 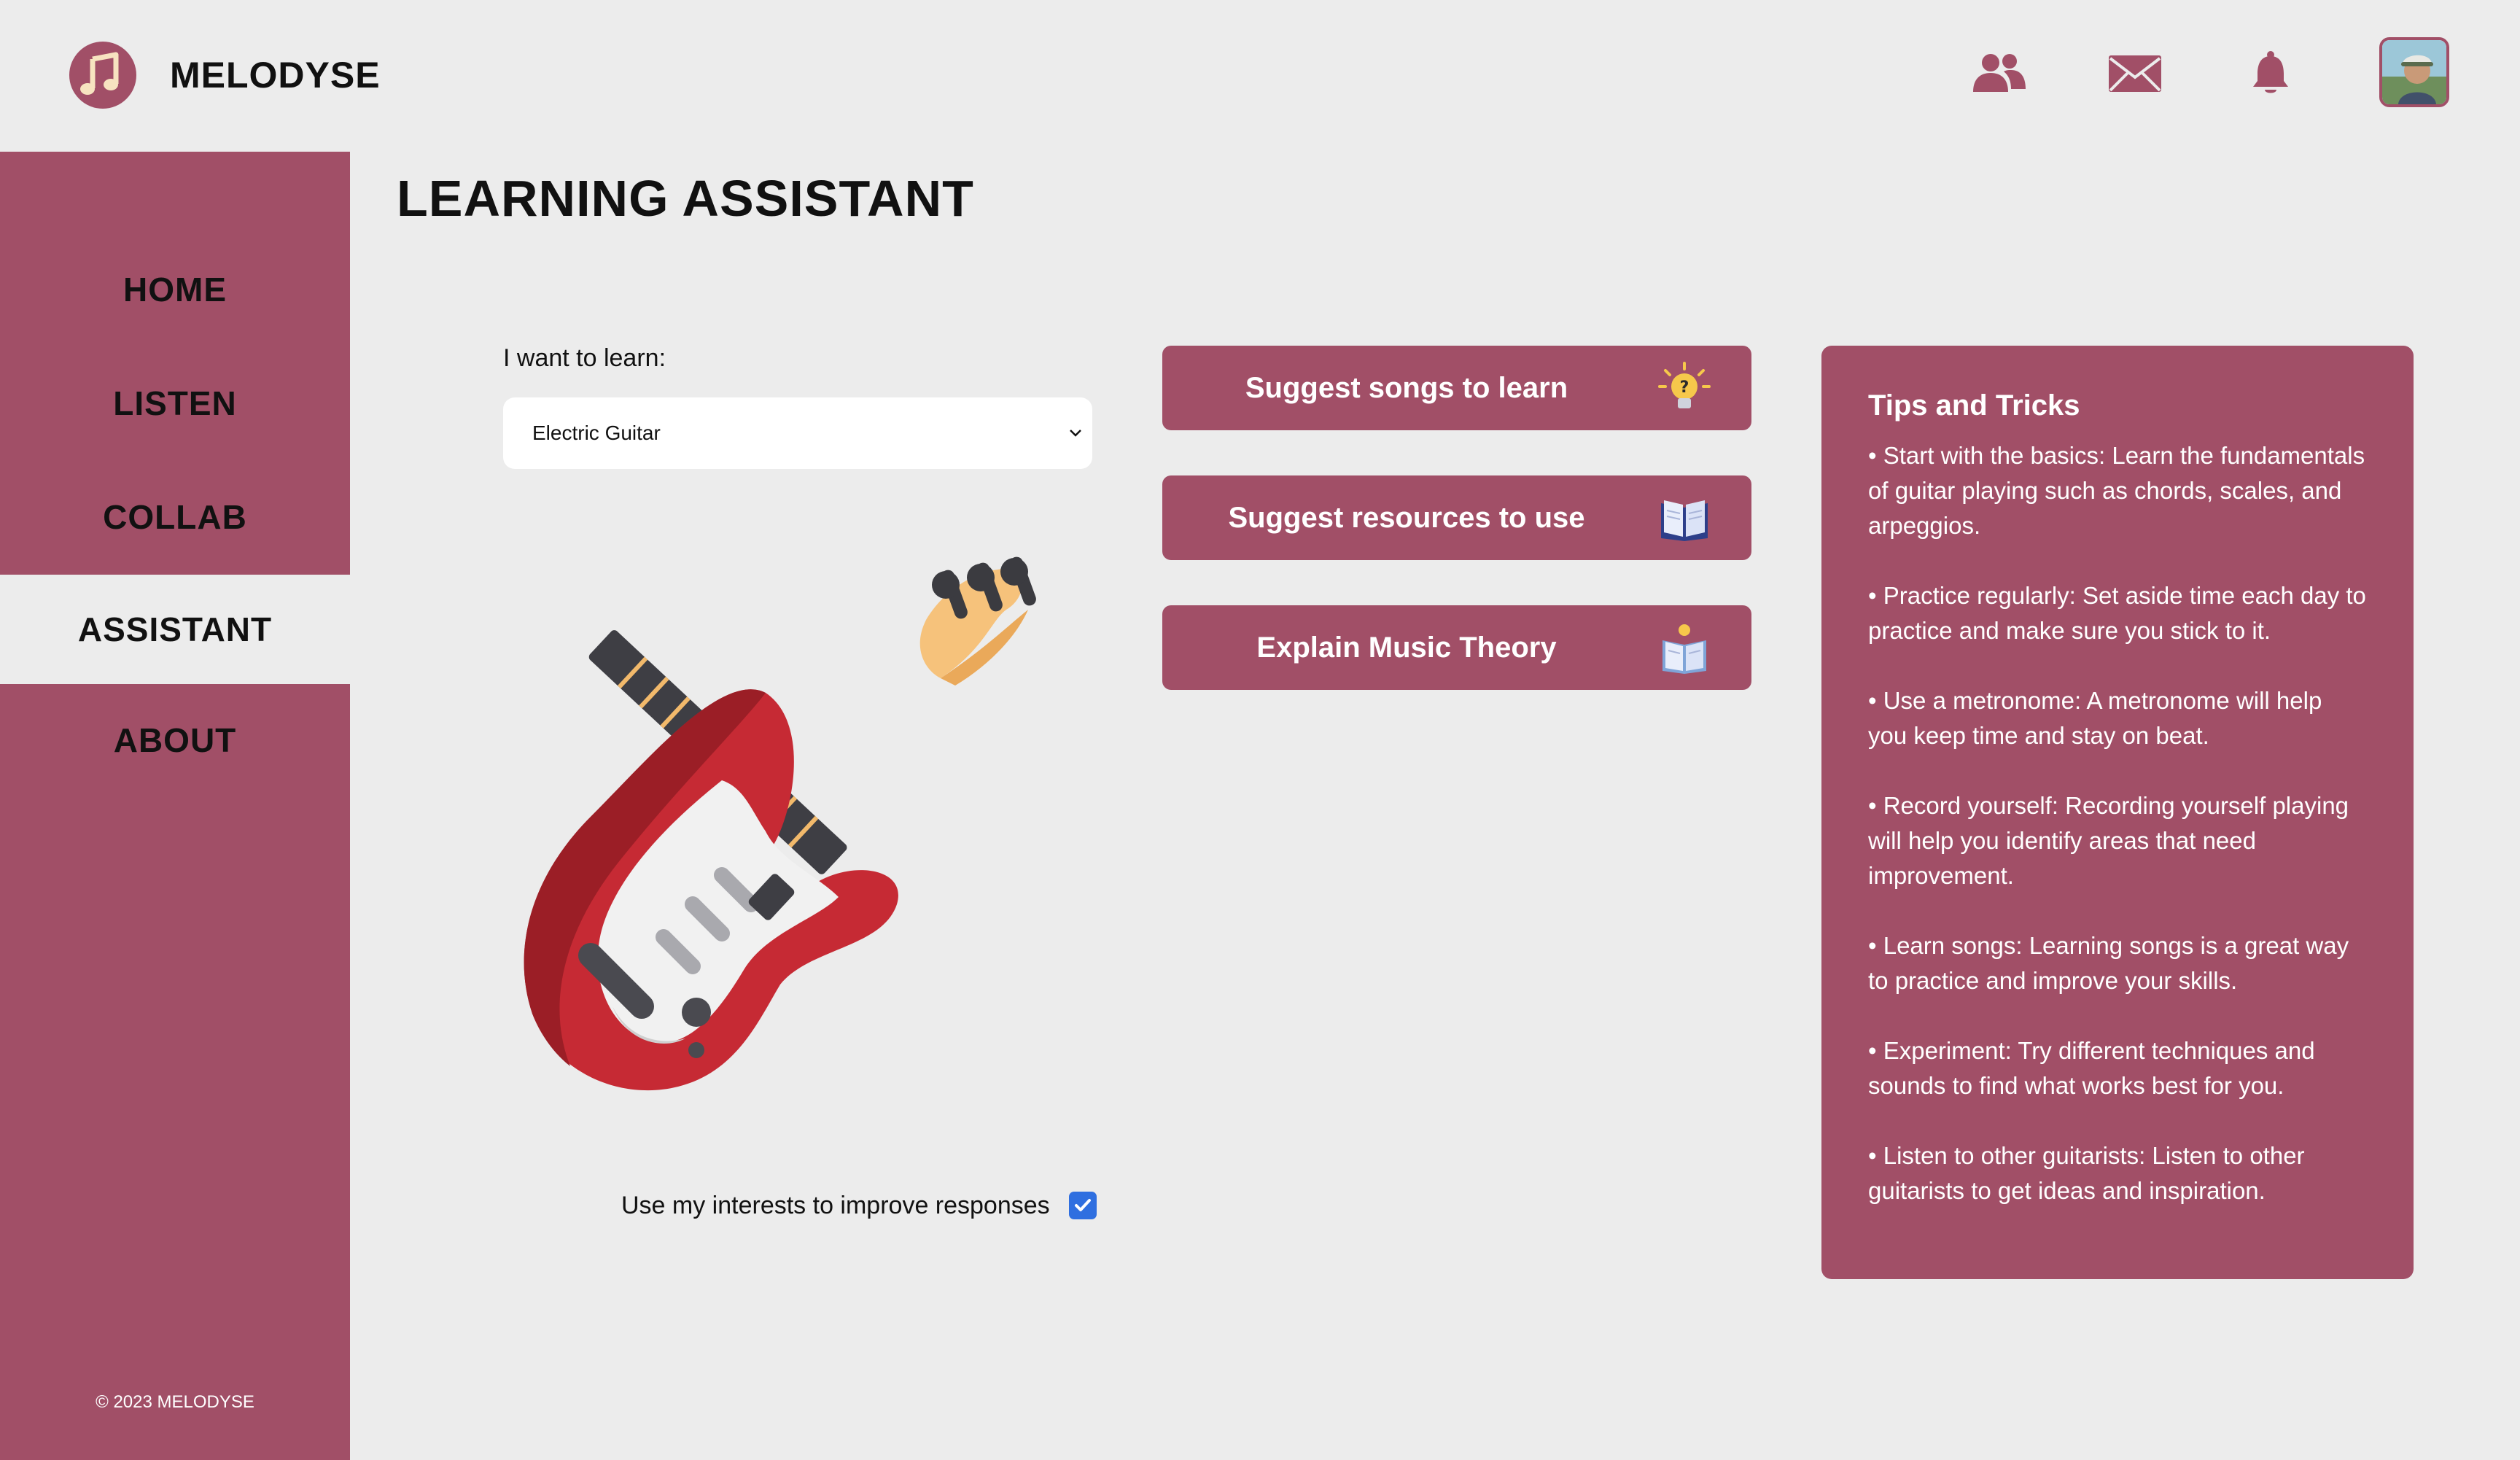 I want to click on interests-checkbox, so click(x=1083, y=1205).